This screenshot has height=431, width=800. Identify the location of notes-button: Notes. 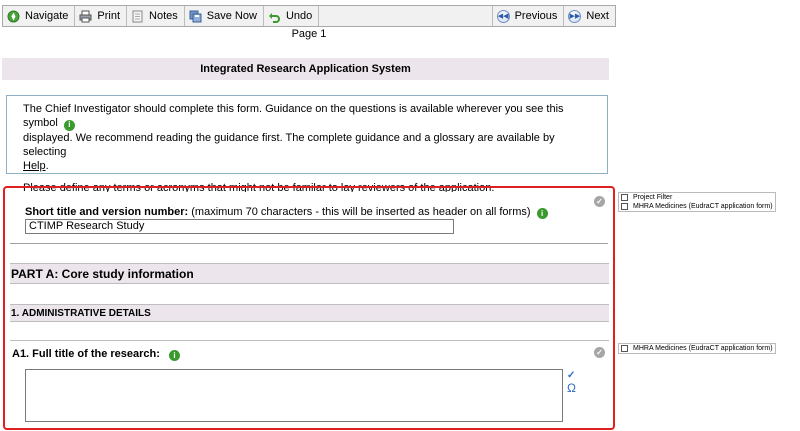
(156, 16).